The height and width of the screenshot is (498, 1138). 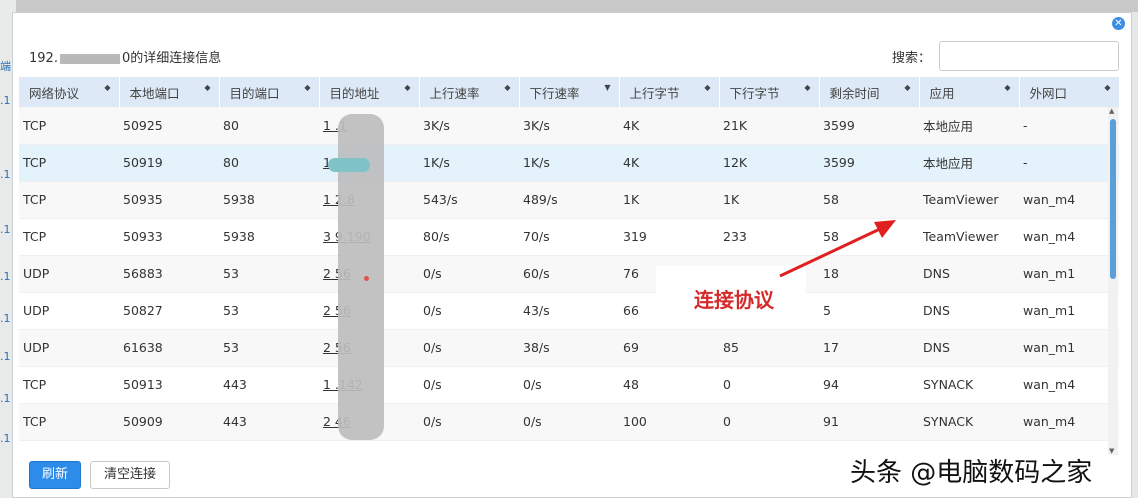 What do you see at coordinates (669, 422) in the screenshot?
I see `table-cell: 100` at bounding box center [669, 422].